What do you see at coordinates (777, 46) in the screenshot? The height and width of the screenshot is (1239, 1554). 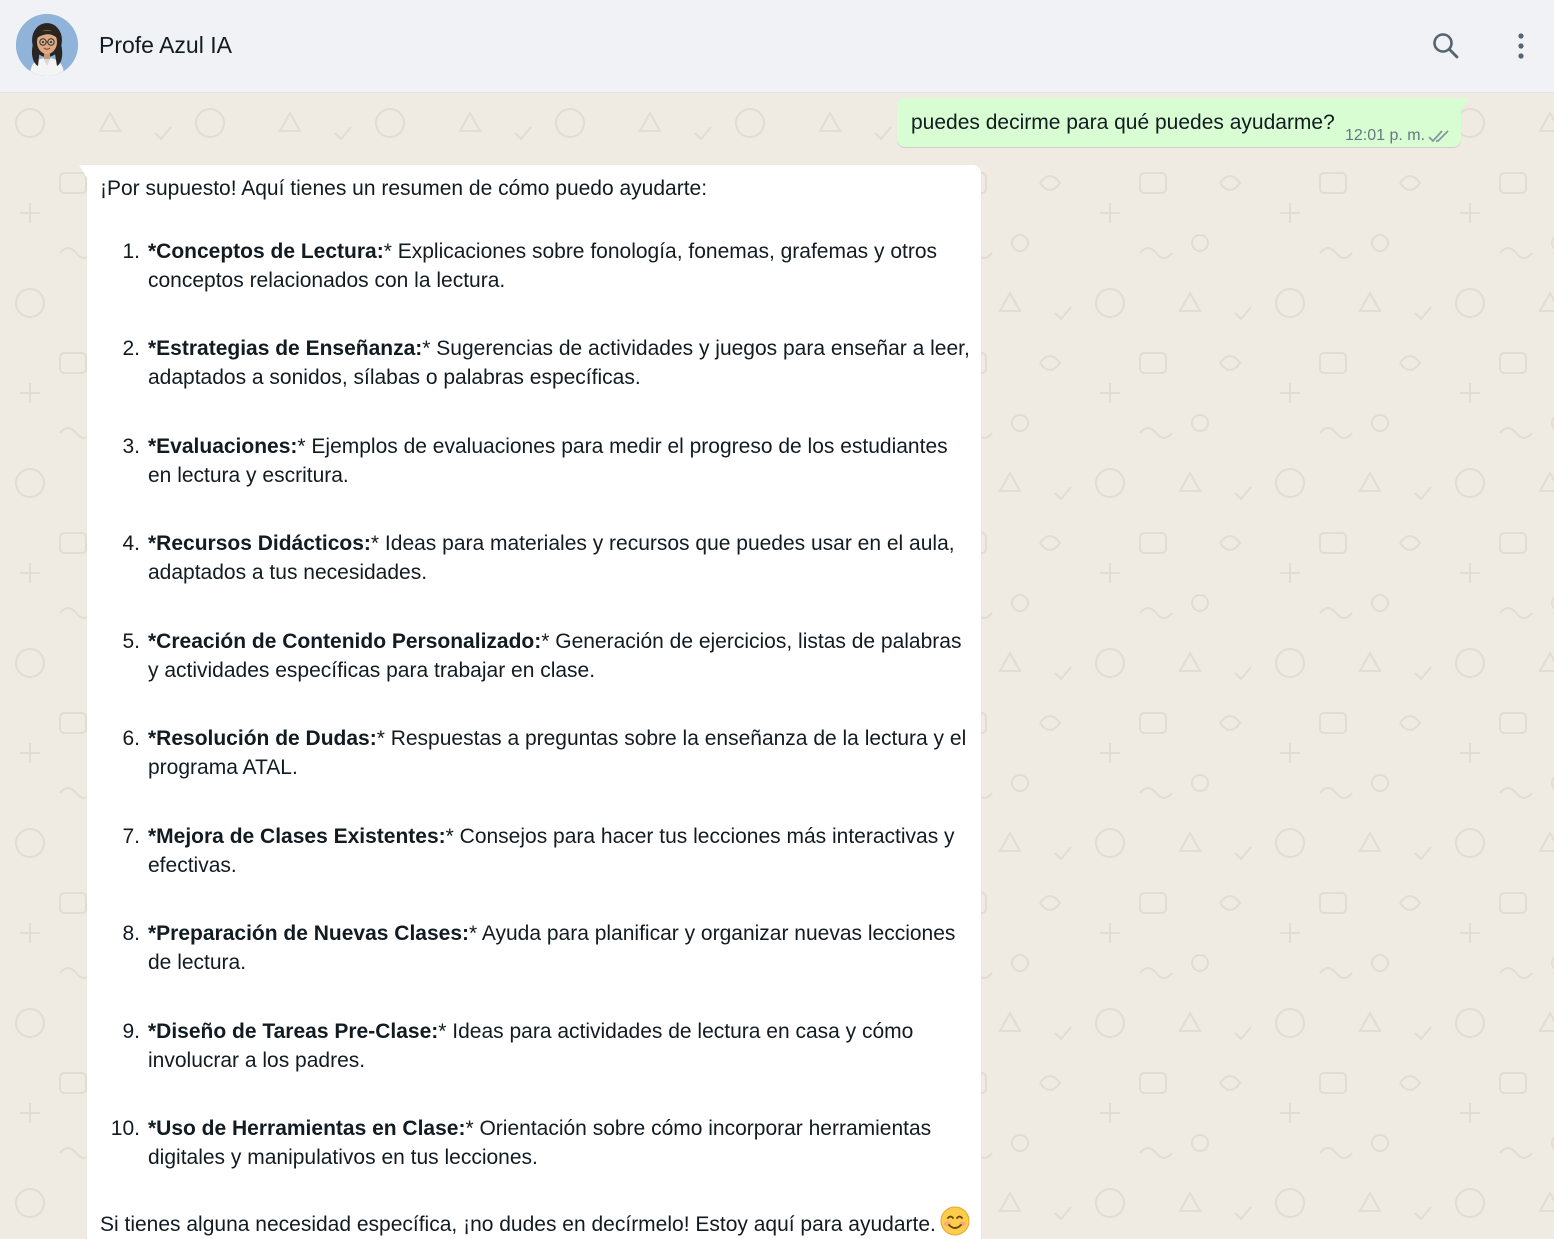 I see `chat-header: Profe Azul IA` at bounding box center [777, 46].